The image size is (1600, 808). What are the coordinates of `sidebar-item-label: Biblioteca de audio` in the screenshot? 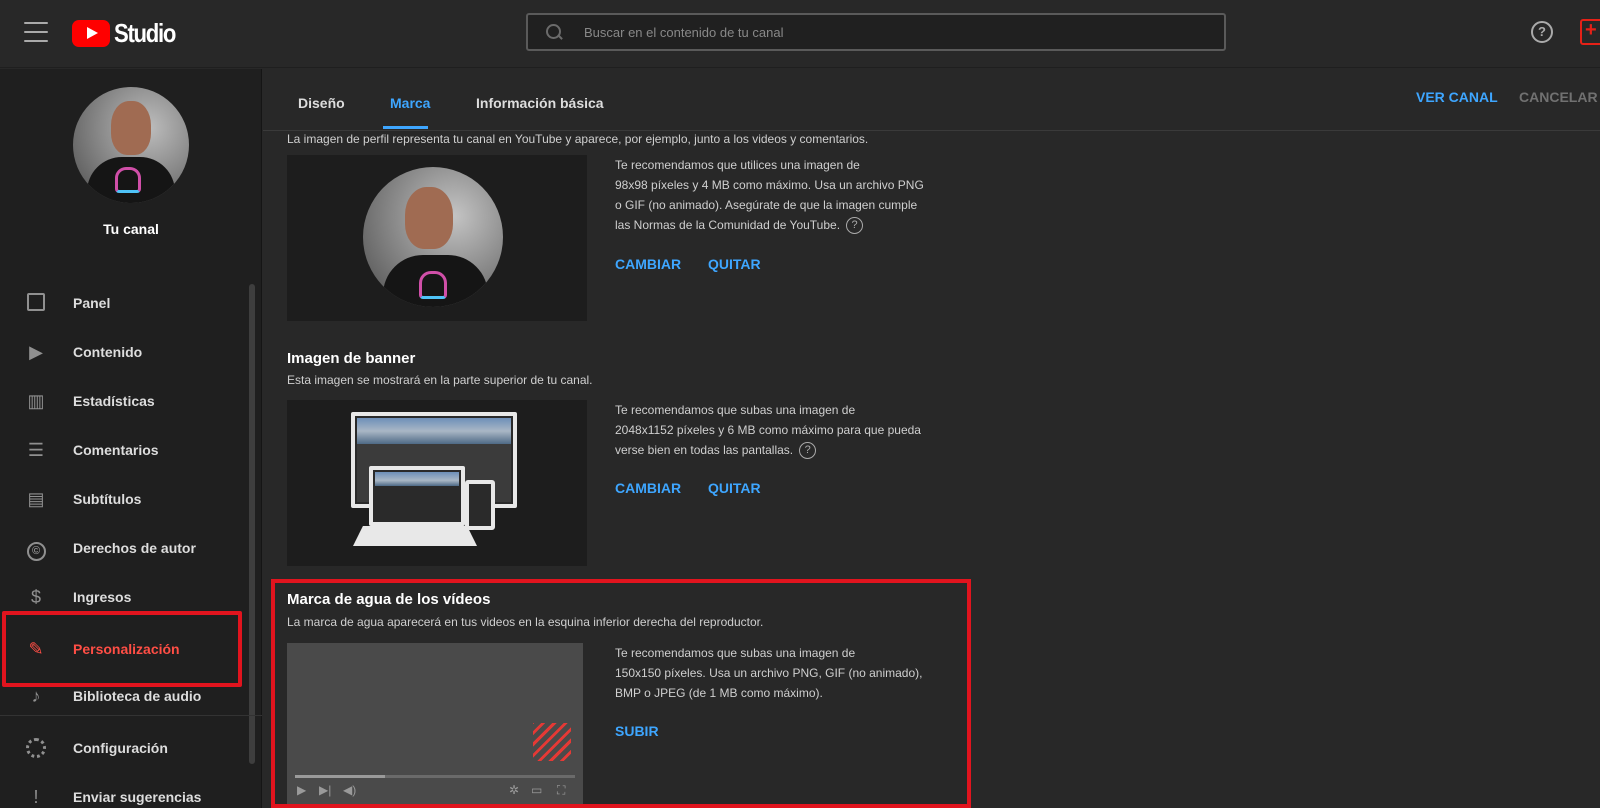 It's located at (137, 696).